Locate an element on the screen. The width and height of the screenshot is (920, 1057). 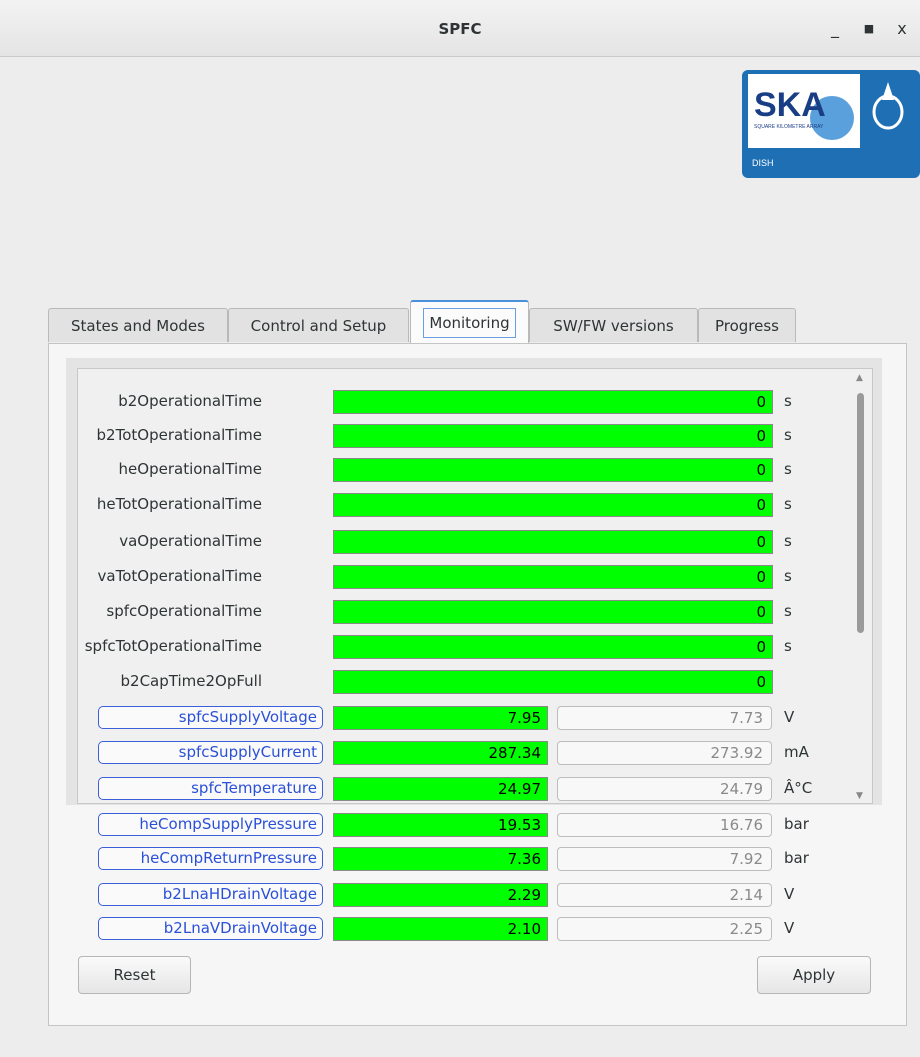
scroll-up-icon: ▲ is located at coordinates (859, 378).